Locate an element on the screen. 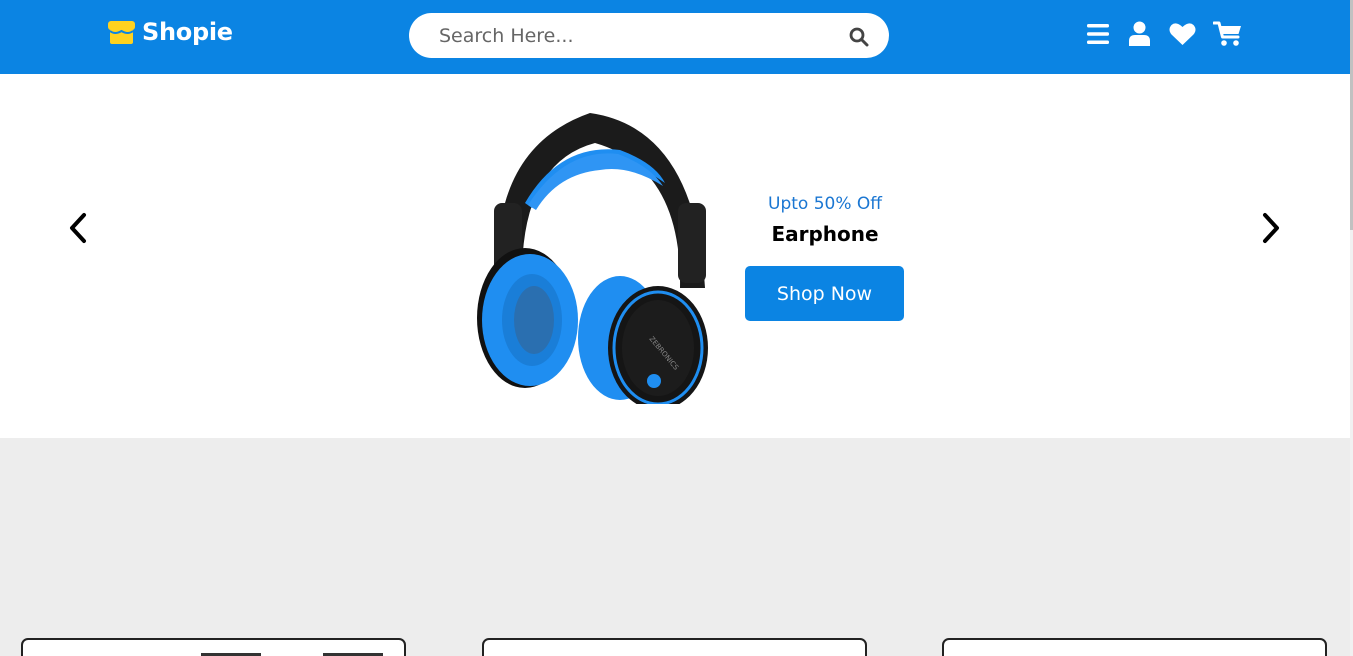 Image resolution: width=1353 pixels, height=656 pixels. brand-logo: Shopie is located at coordinates (170, 32).